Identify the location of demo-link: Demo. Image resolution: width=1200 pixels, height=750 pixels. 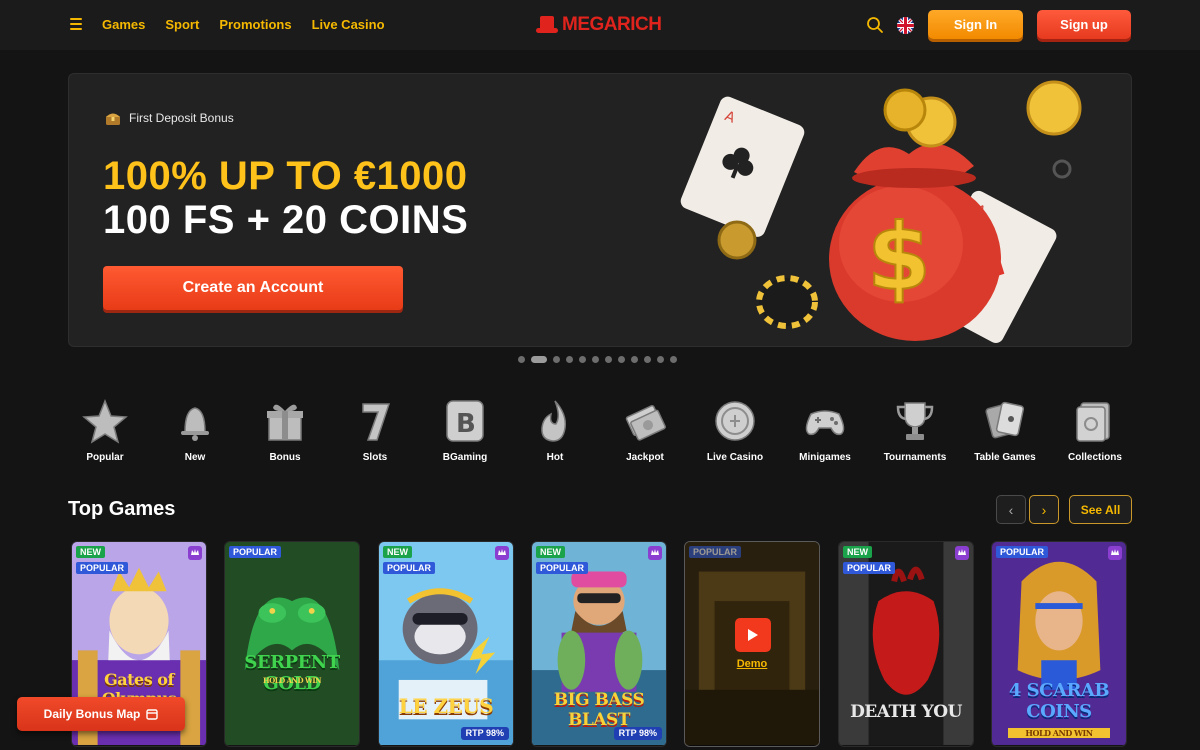
(752, 664).